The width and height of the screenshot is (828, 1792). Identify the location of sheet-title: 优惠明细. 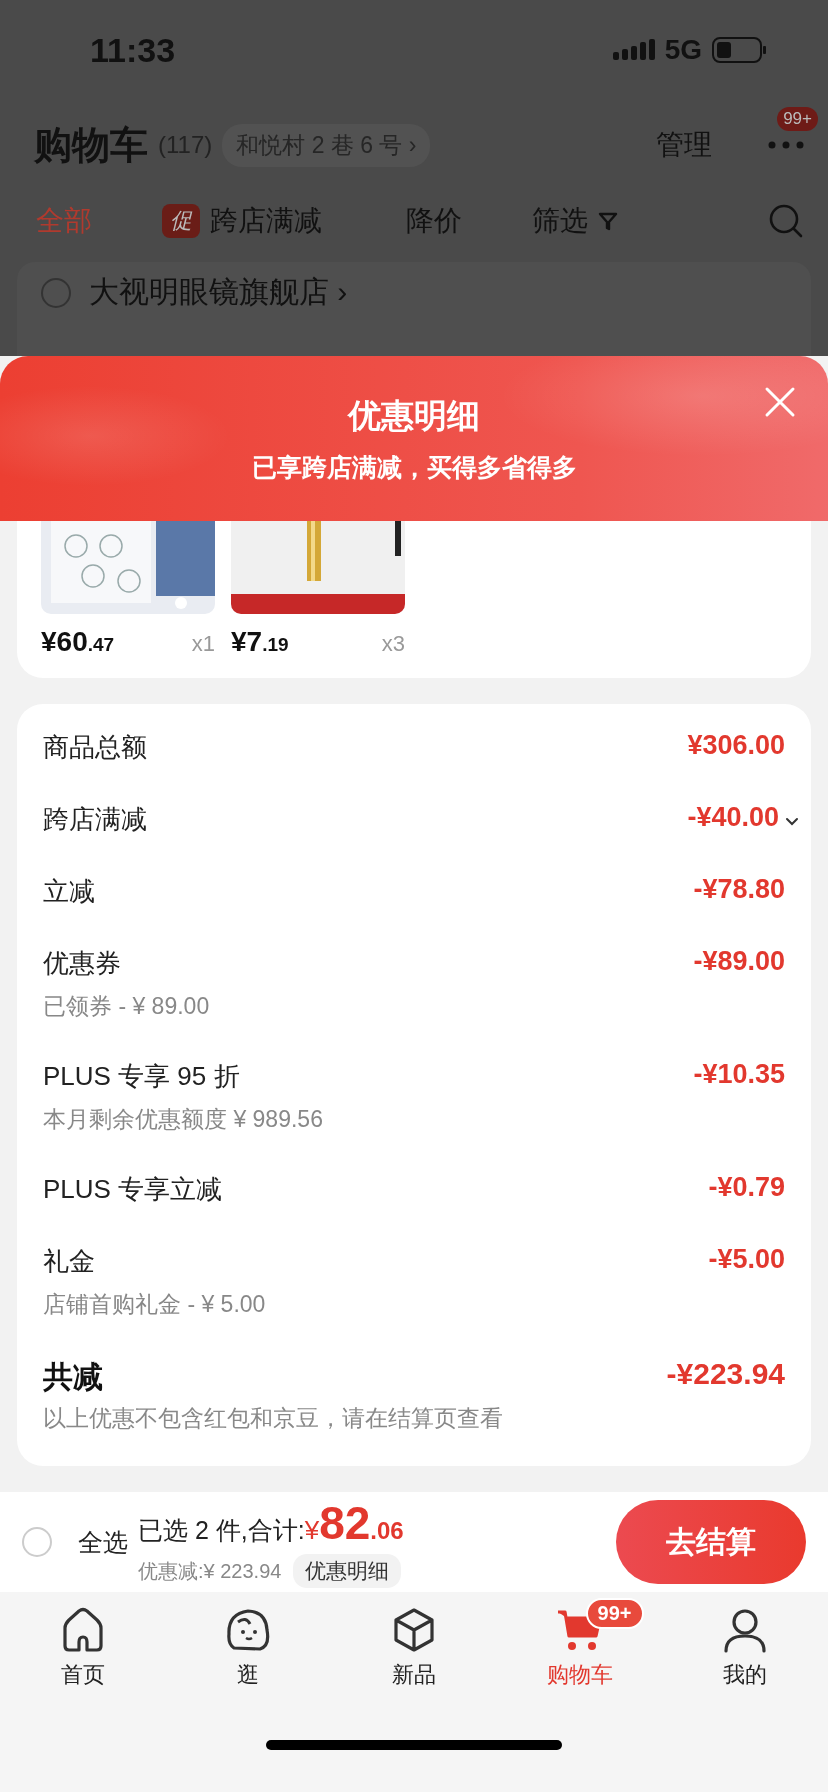
(414, 415).